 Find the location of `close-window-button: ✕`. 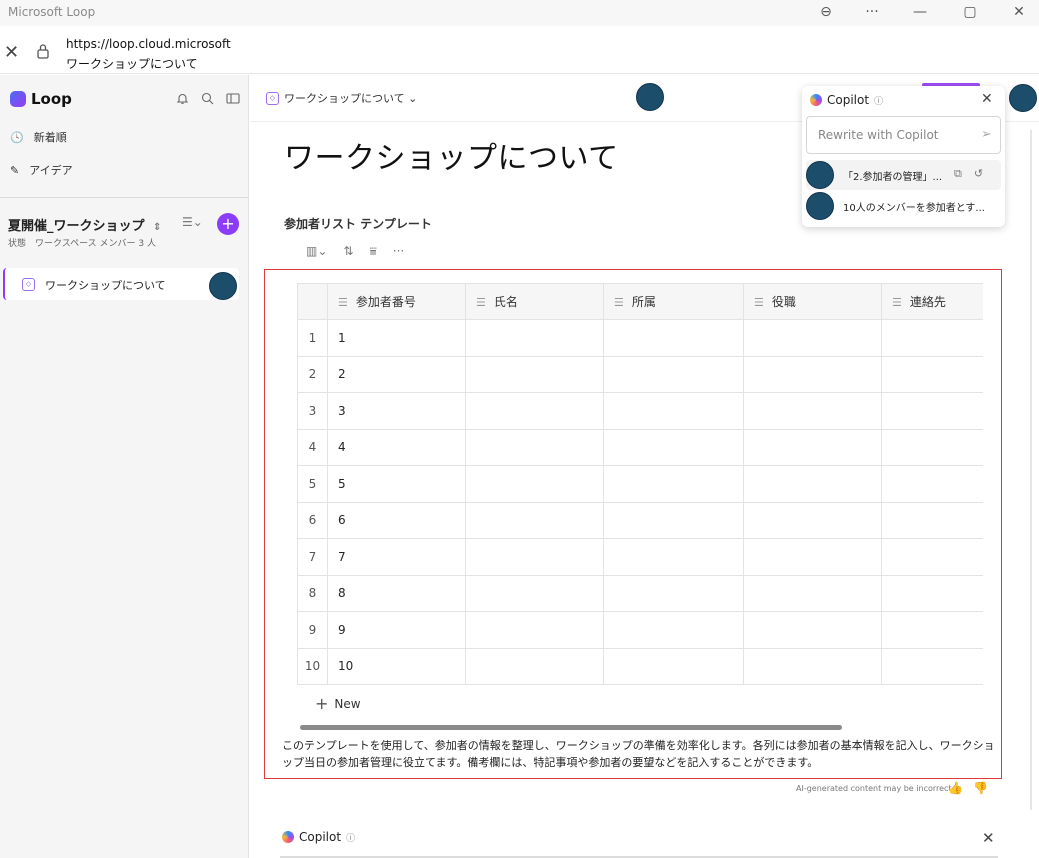

close-window-button: ✕ is located at coordinates (1019, 12).